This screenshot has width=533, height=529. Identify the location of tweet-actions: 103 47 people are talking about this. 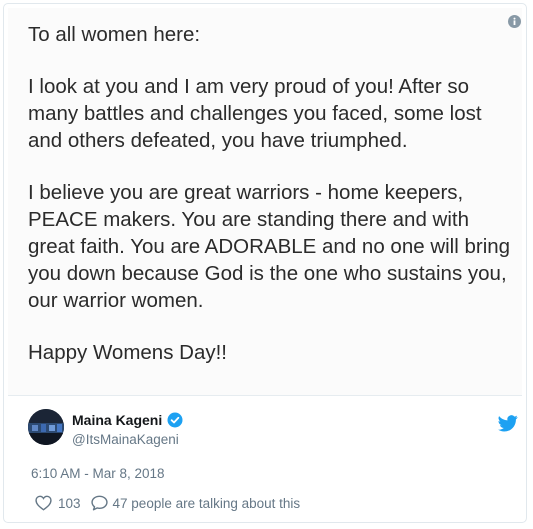
(167, 503).